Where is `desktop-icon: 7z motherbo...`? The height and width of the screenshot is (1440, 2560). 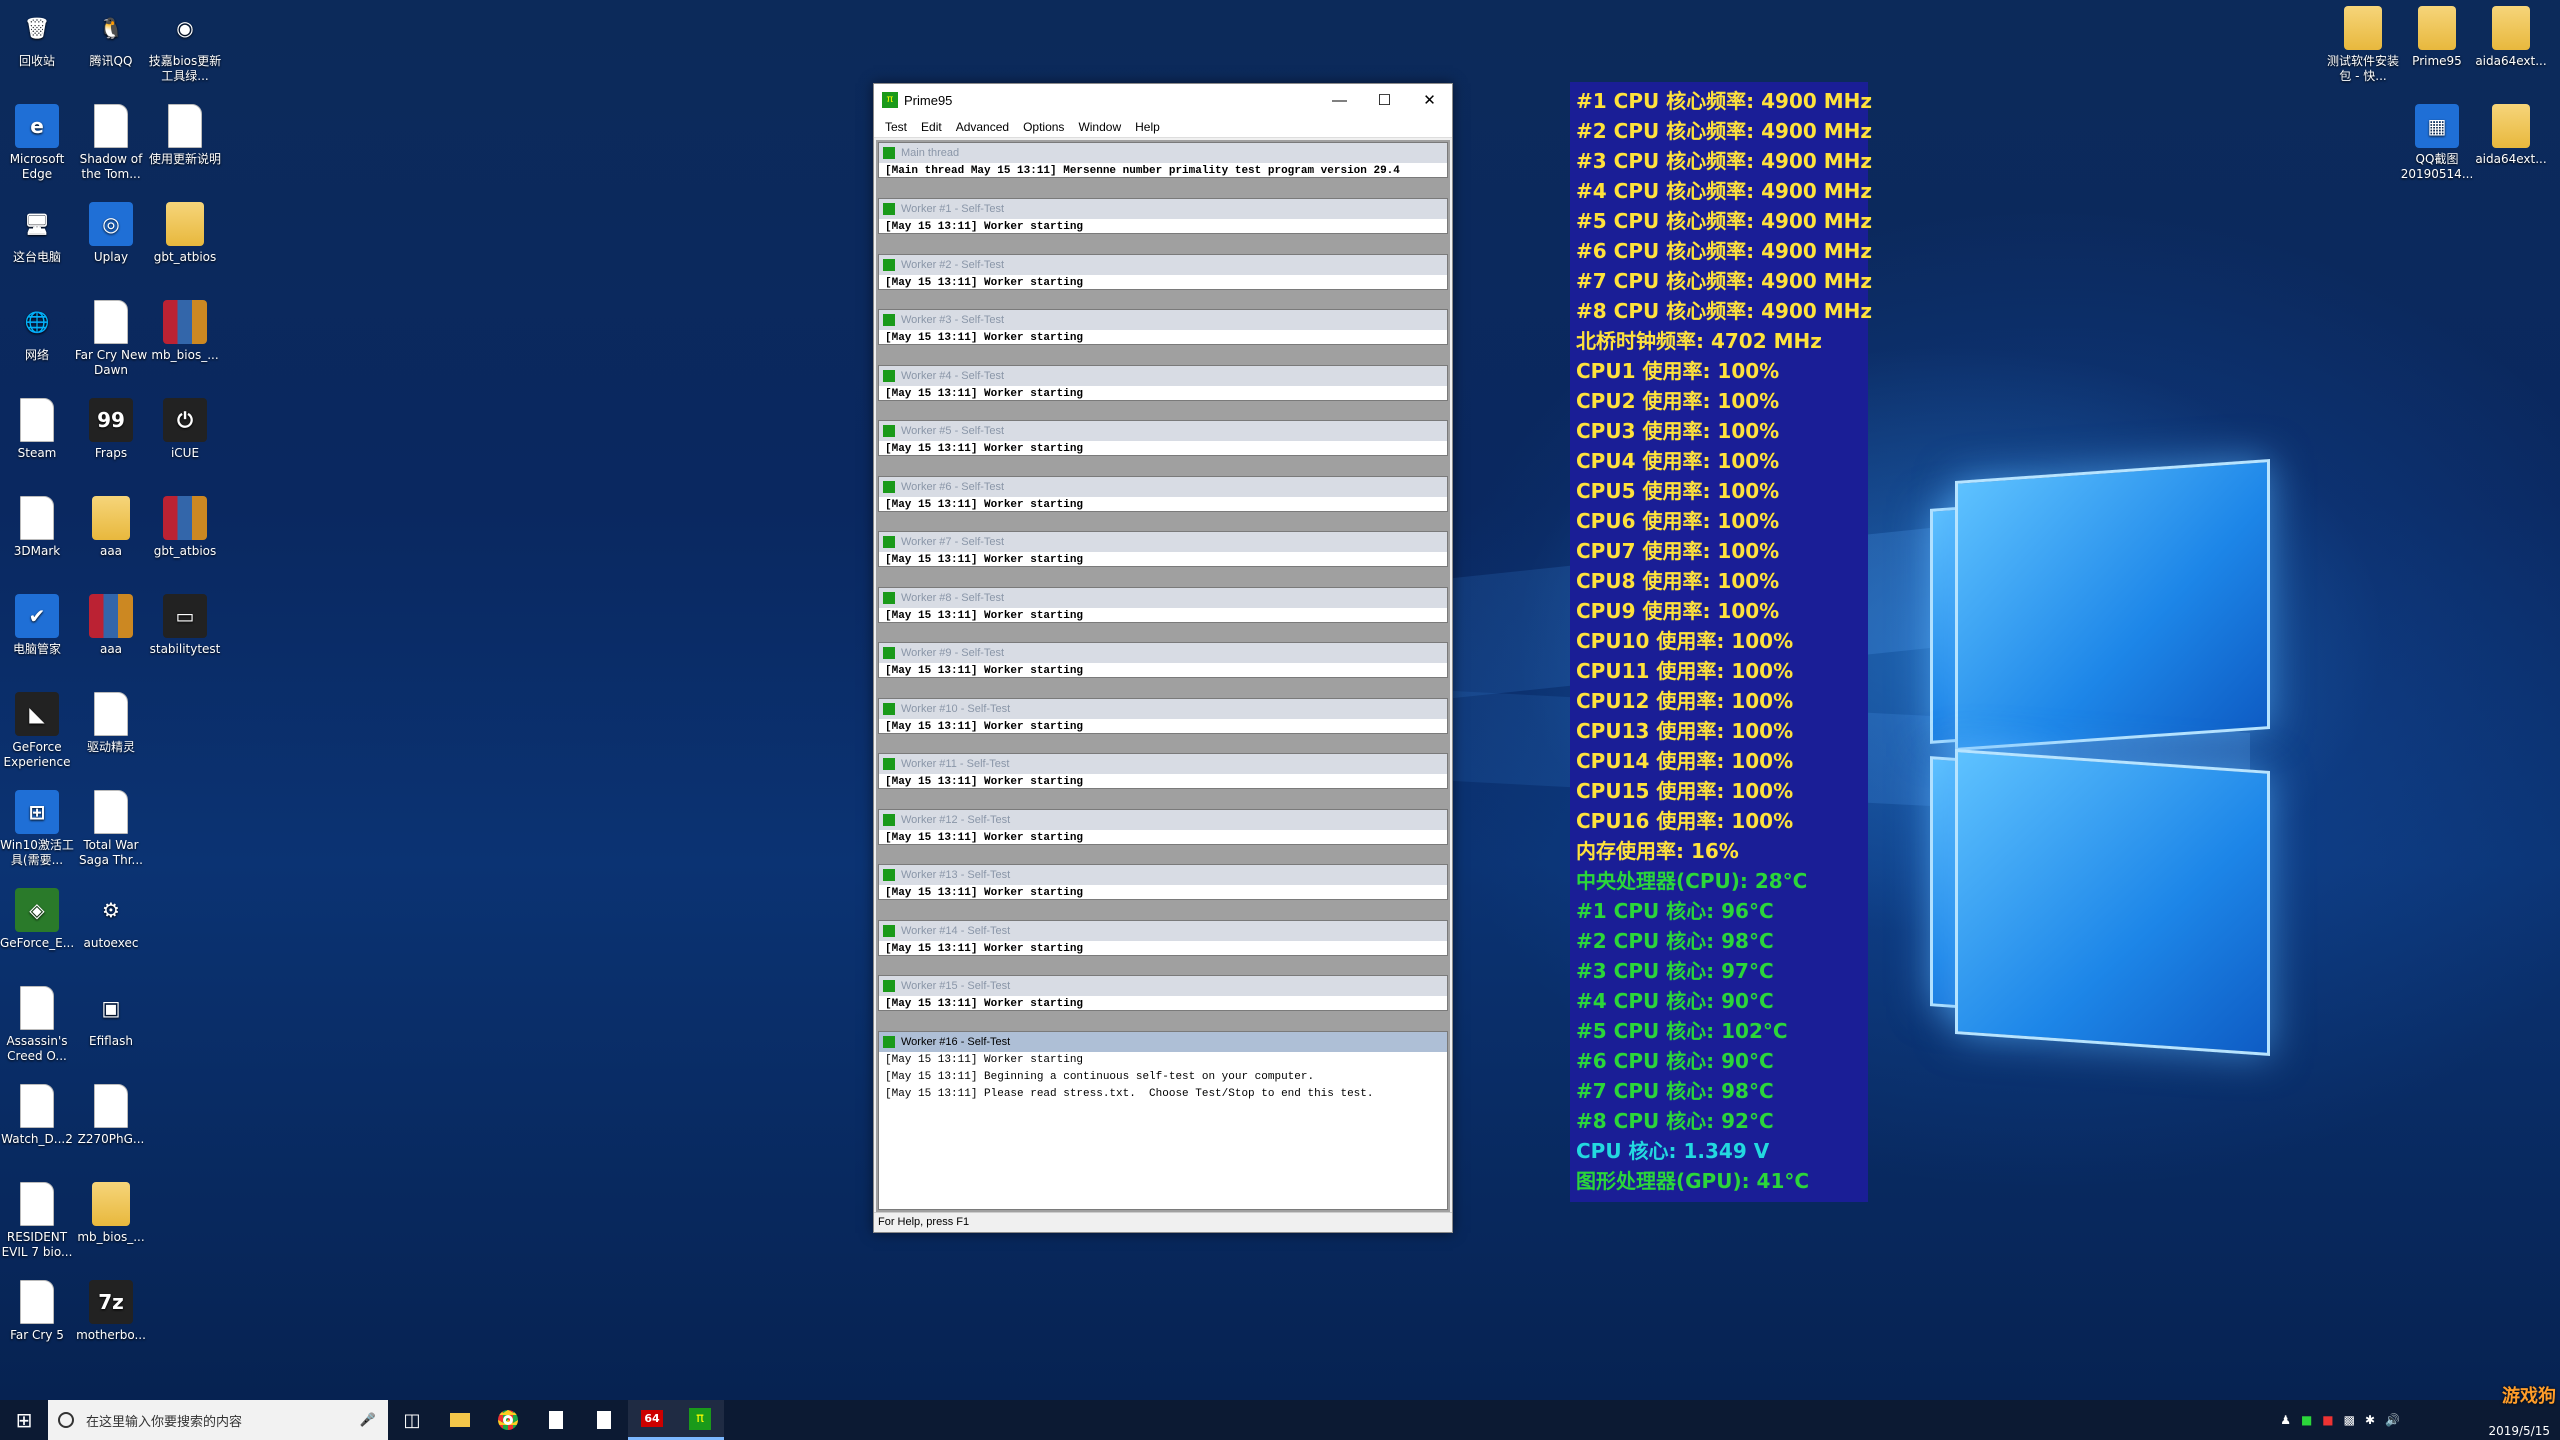 desktop-icon: 7z motherbo... is located at coordinates (111, 1311).